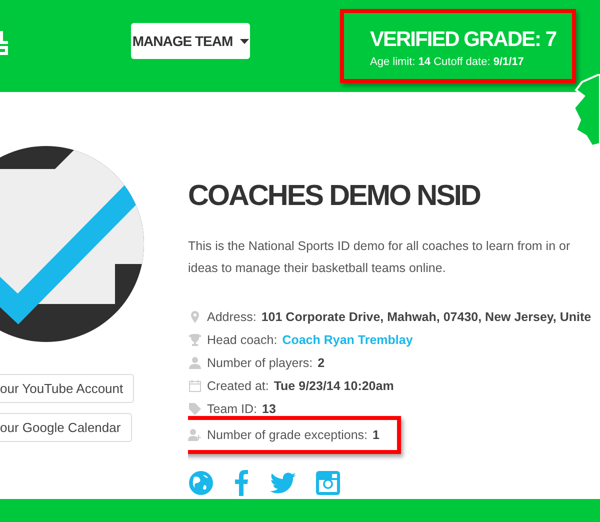  I want to click on tag-icon, so click(195, 409).